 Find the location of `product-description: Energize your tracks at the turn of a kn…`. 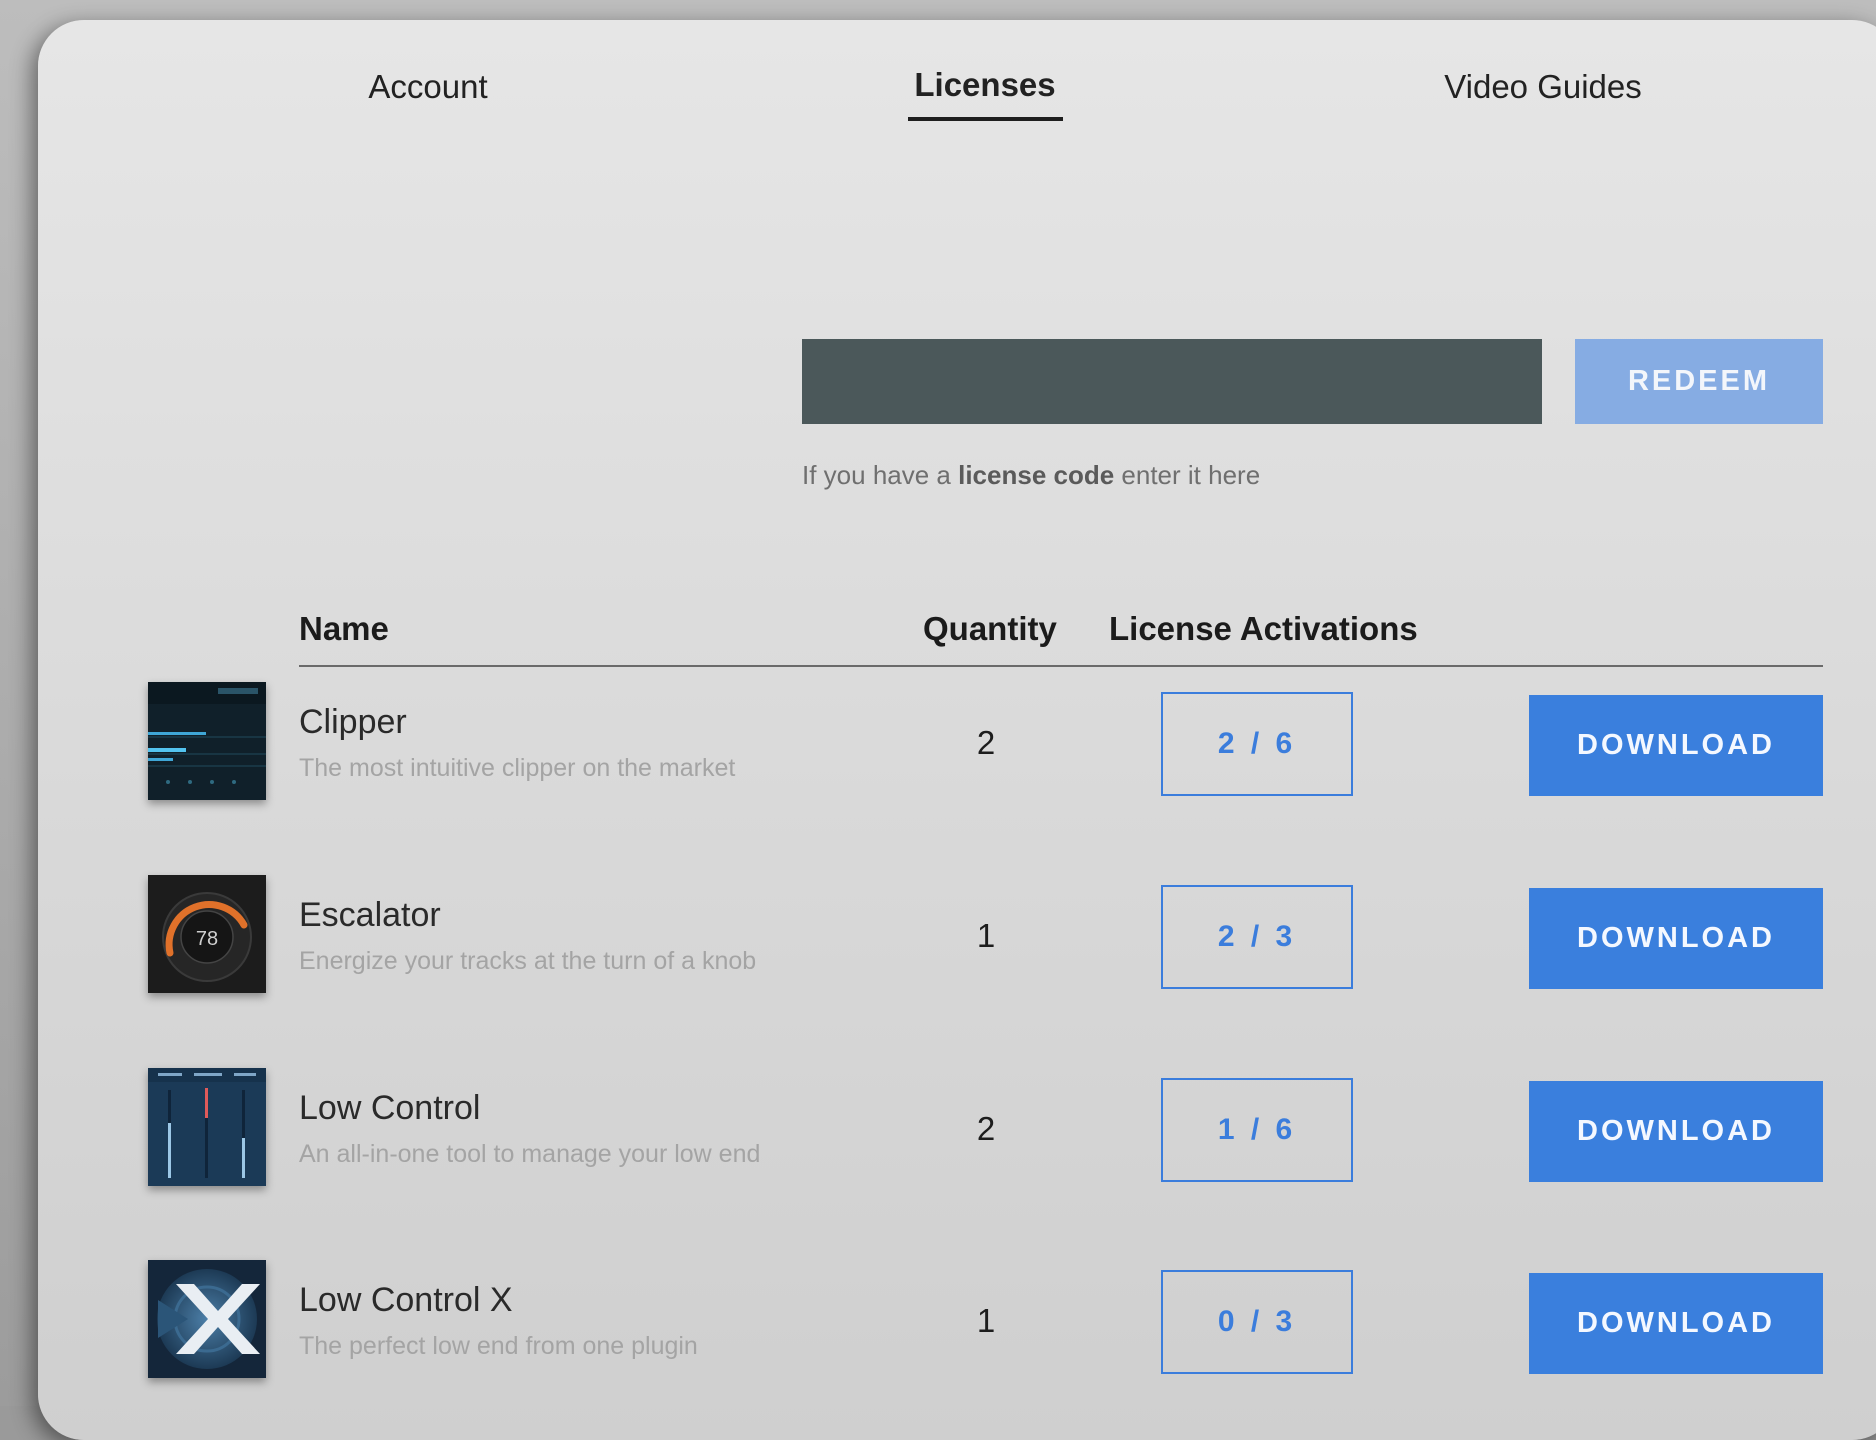

product-description: Energize your tracks at the turn of a kn… is located at coordinates (528, 961).